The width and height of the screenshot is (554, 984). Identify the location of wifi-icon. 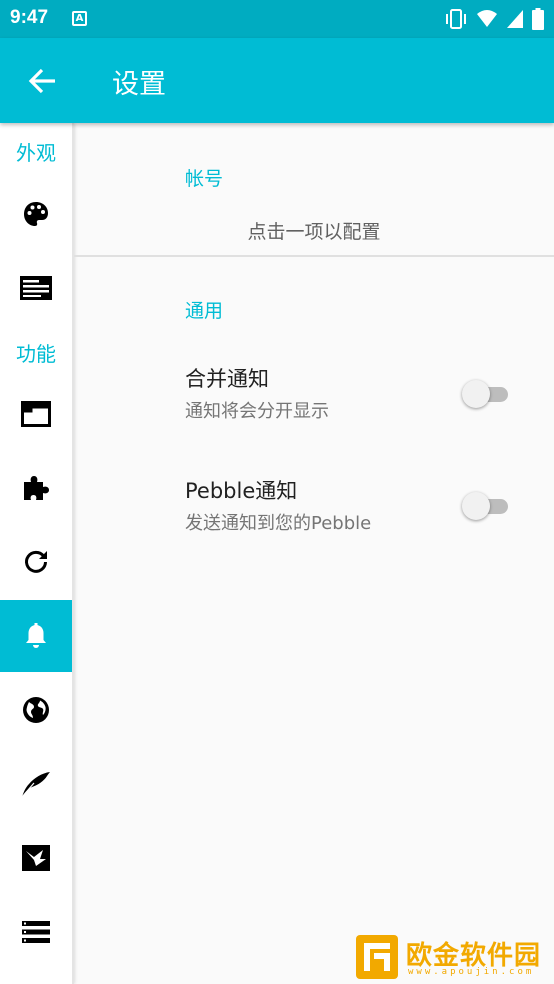
(487, 18).